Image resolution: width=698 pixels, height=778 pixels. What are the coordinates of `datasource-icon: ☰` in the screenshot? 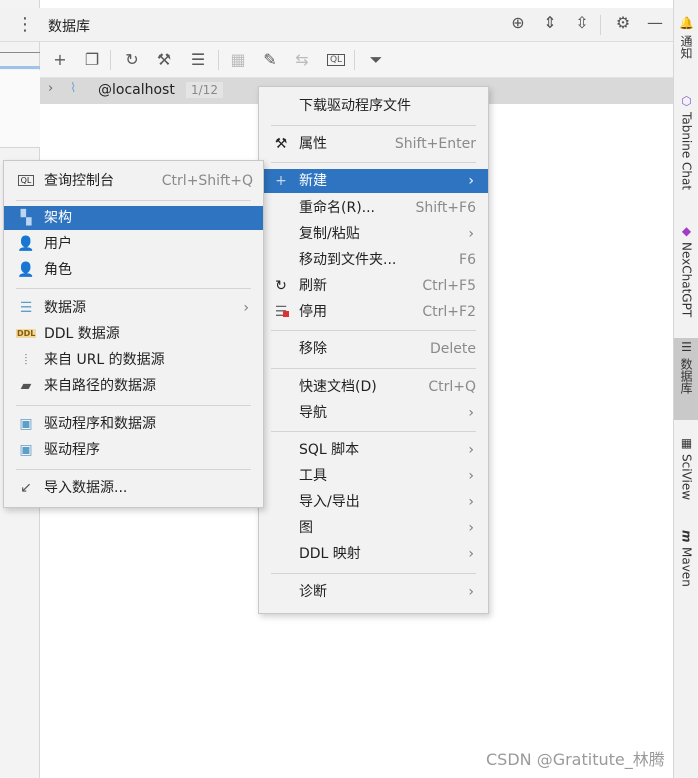 It's located at (26, 308).